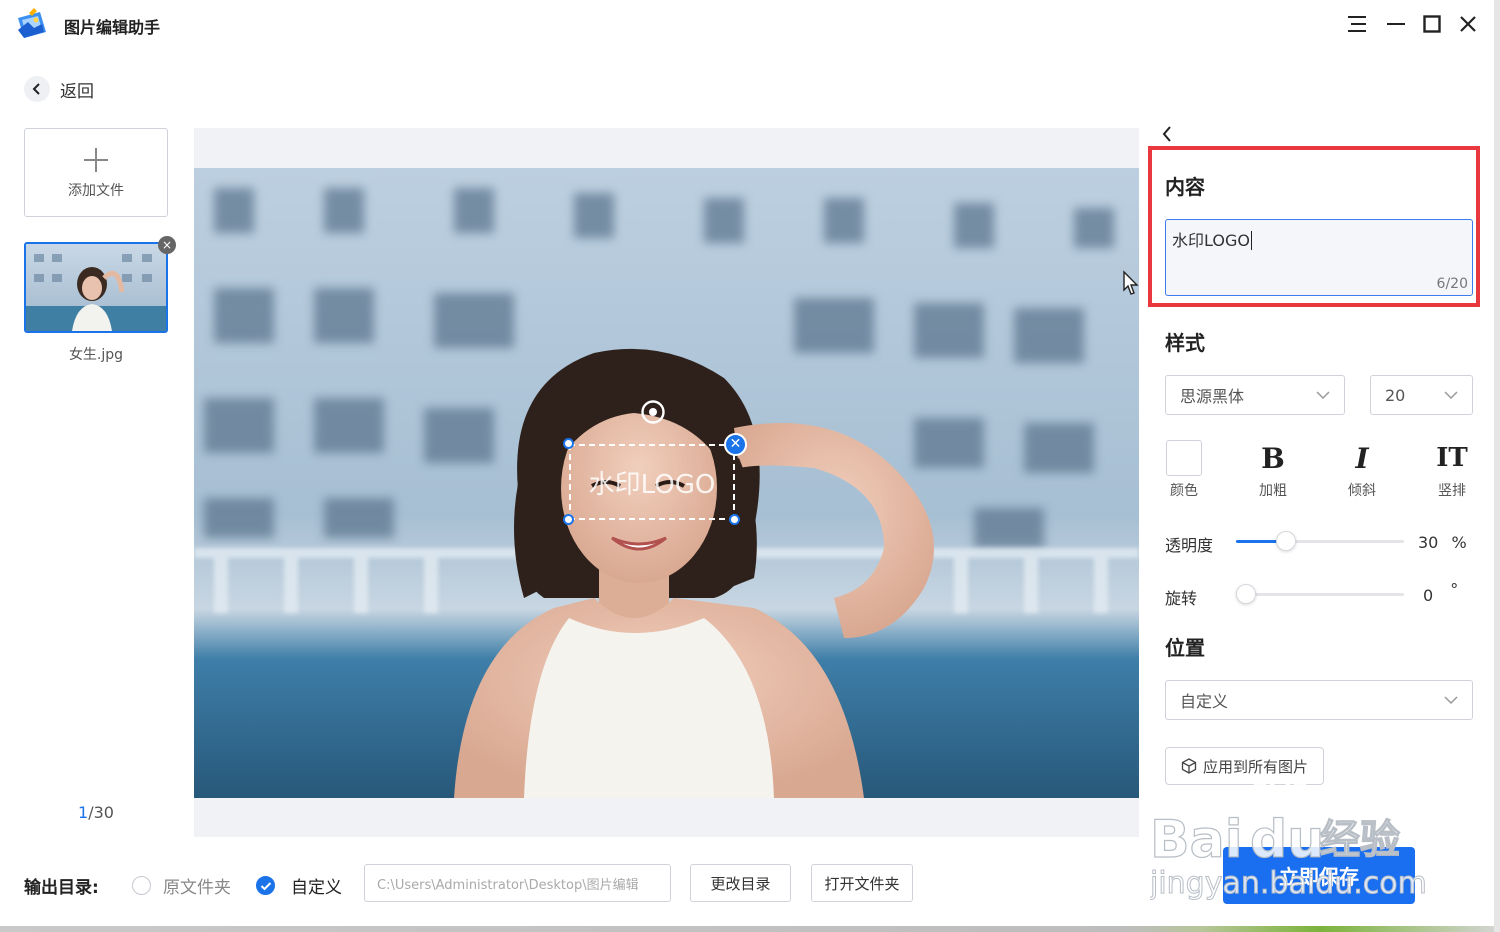 This screenshot has height=932, width=1500. I want to click on back-arrow-icon, so click(37, 89).